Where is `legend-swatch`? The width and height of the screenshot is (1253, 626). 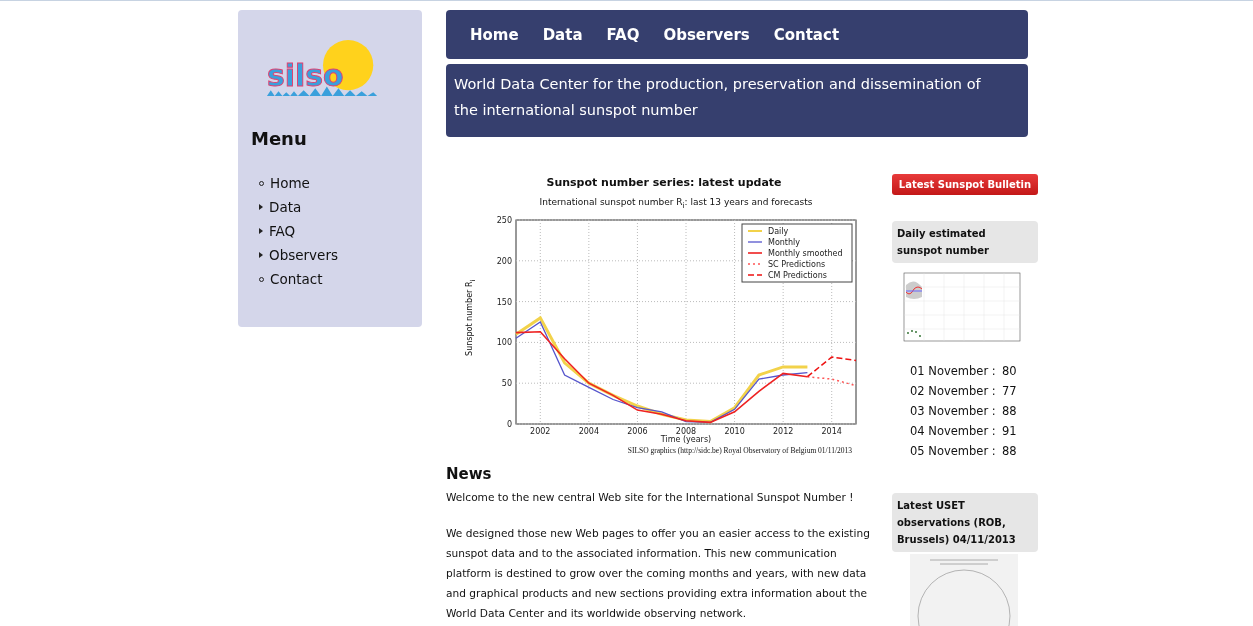
legend-swatch is located at coordinates (755, 230).